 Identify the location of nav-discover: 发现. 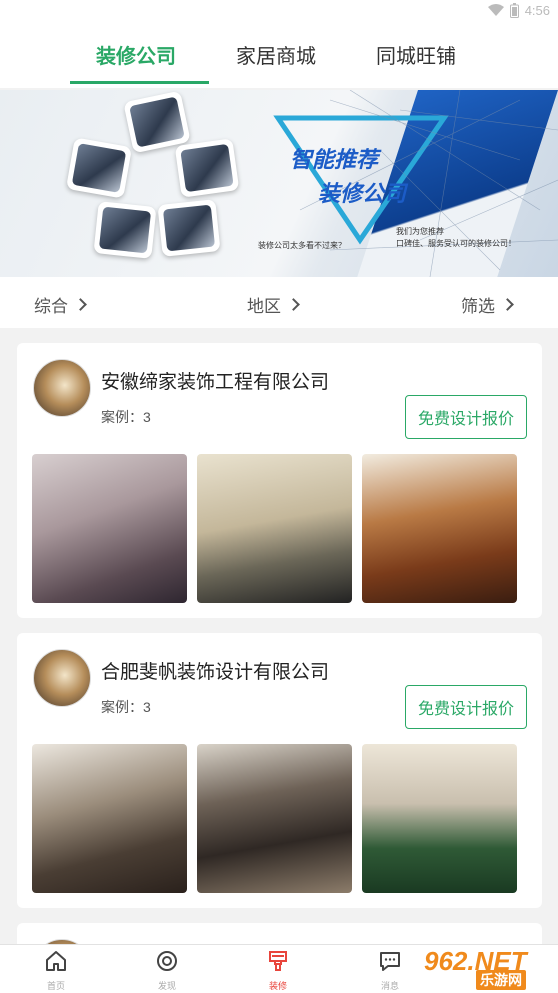
(167, 971).